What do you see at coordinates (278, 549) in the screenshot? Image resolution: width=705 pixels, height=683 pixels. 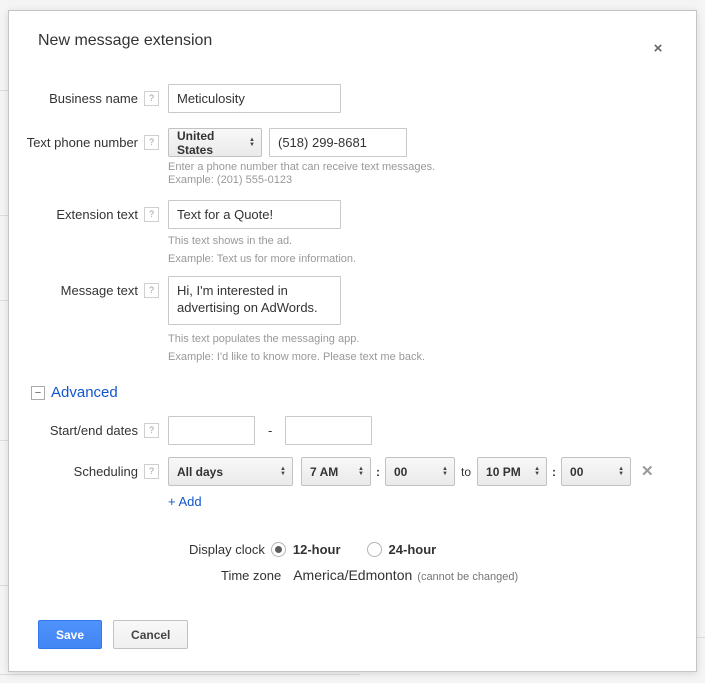 I see `radio-12-hour` at bounding box center [278, 549].